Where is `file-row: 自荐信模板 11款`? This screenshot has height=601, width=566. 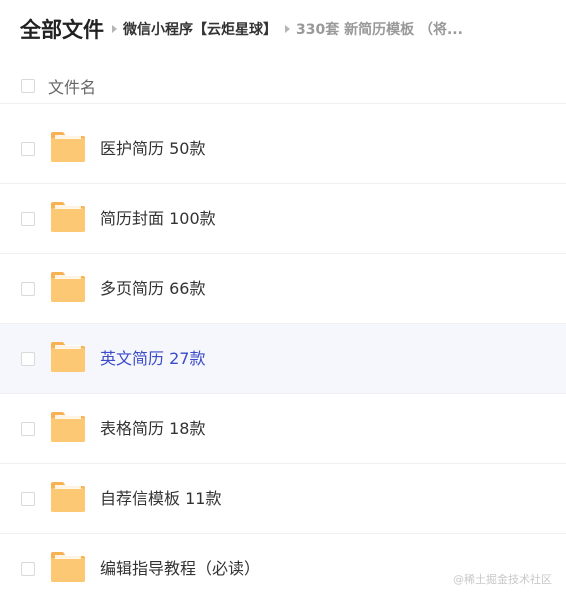 file-row: 自荐信模板 11款 is located at coordinates (283, 499).